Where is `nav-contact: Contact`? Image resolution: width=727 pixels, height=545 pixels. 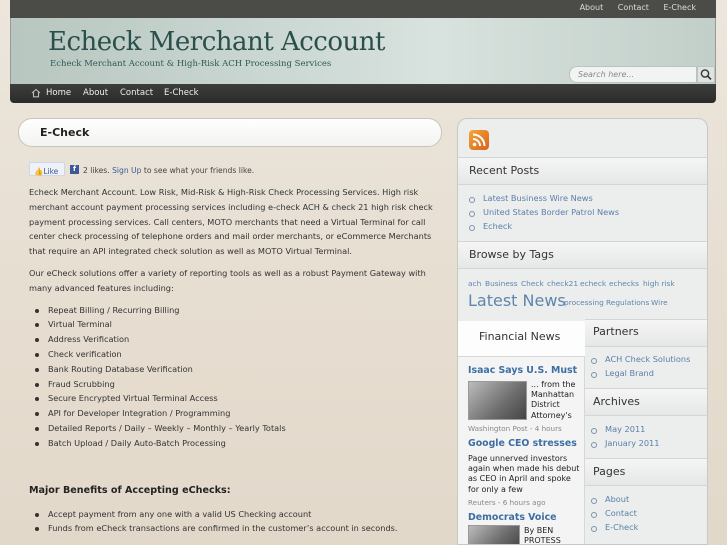 nav-contact: Contact is located at coordinates (136, 93).